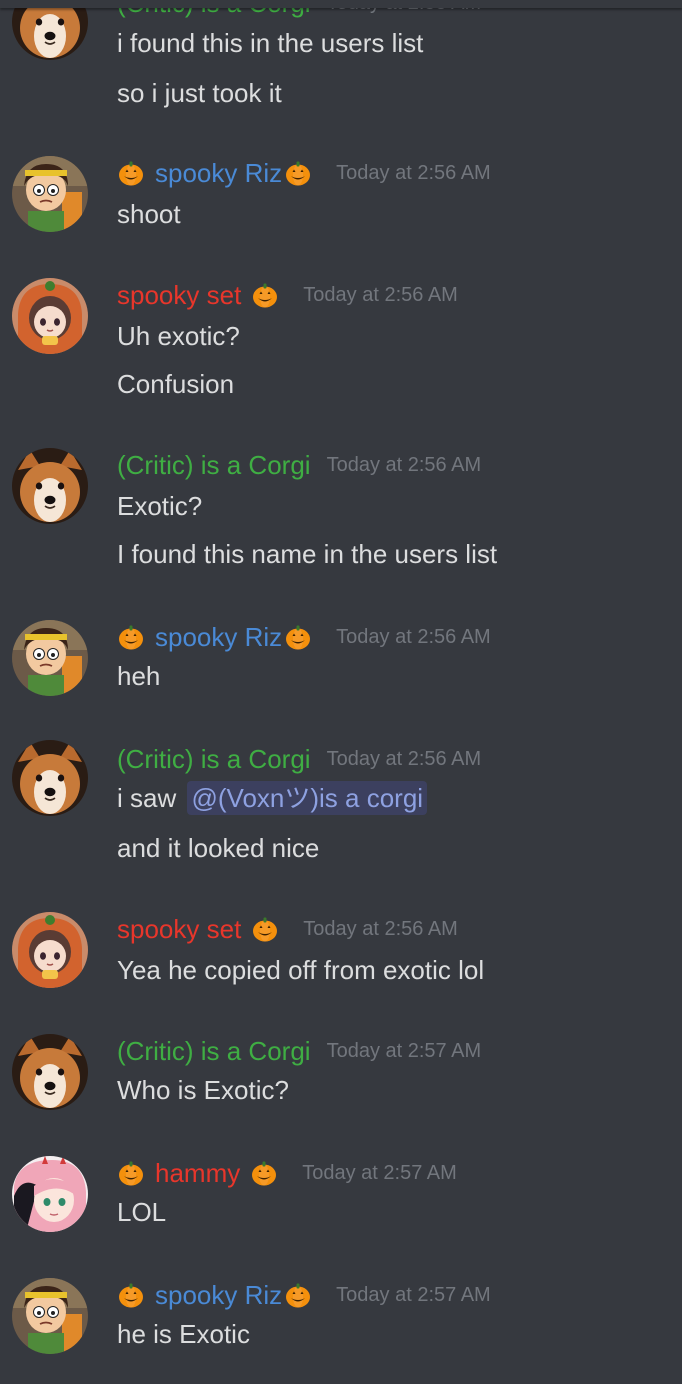 The image size is (682, 1384). Describe the element at coordinates (301, 970) in the screenshot. I see `message-text: Yea he copied off from exotic lol` at that location.